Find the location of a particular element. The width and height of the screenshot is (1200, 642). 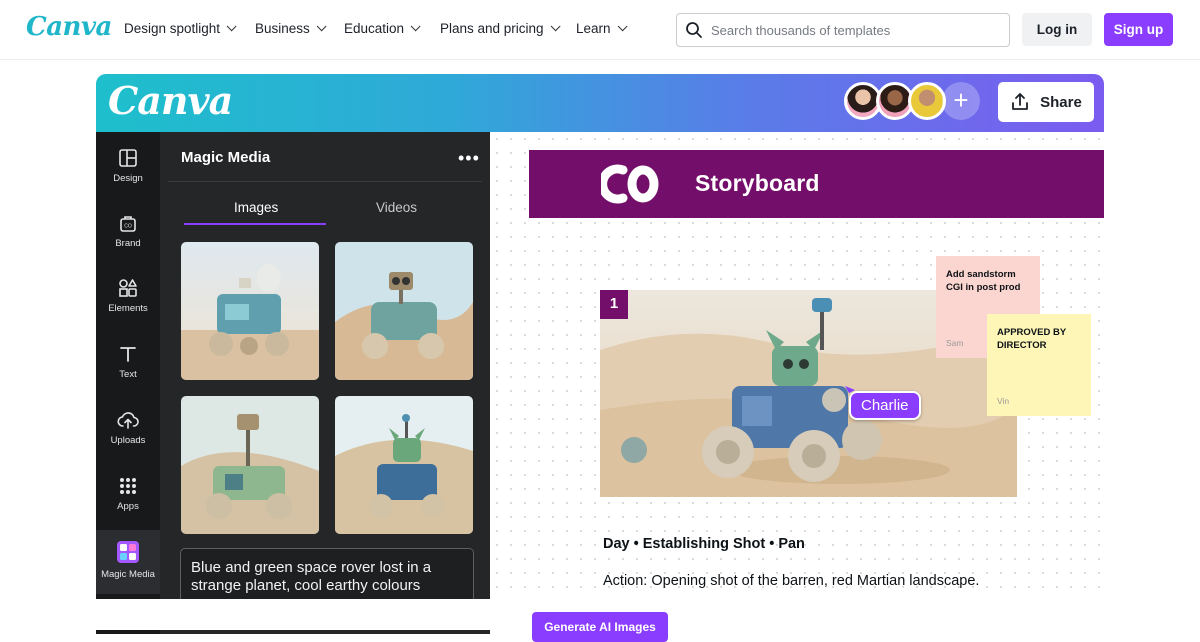

storyboard-banner: Storyboard is located at coordinates (816, 184).